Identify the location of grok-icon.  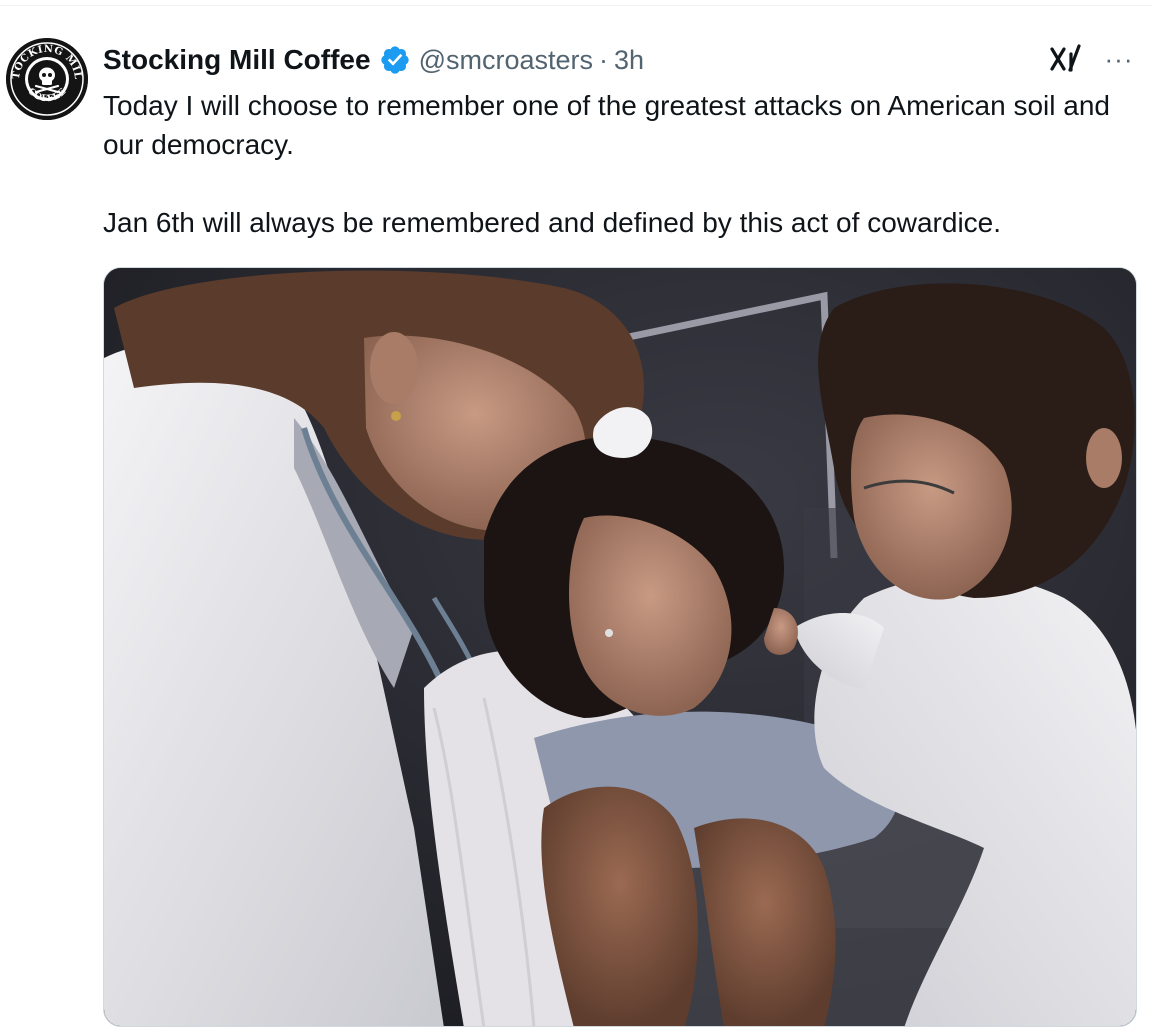
(1065, 59).